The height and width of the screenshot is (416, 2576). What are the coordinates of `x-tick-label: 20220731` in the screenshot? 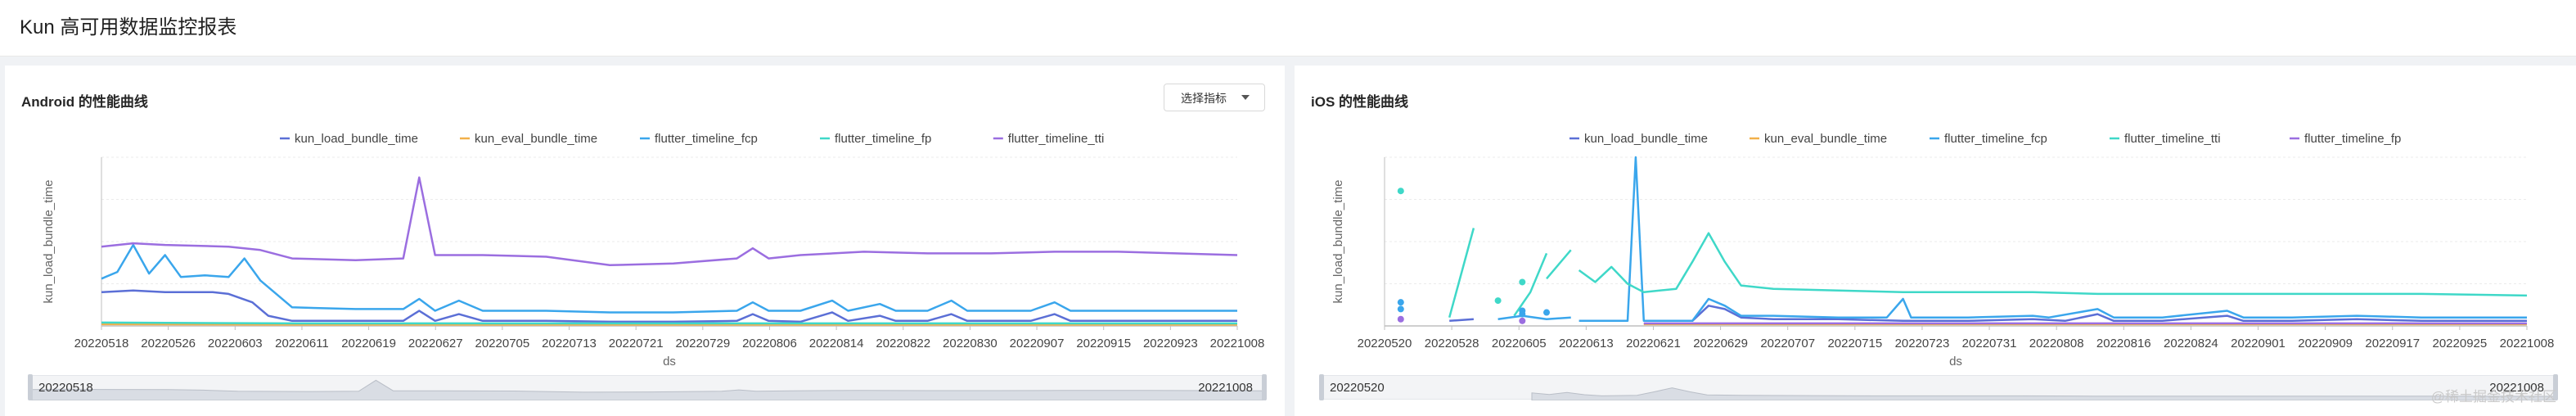 It's located at (1990, 343).